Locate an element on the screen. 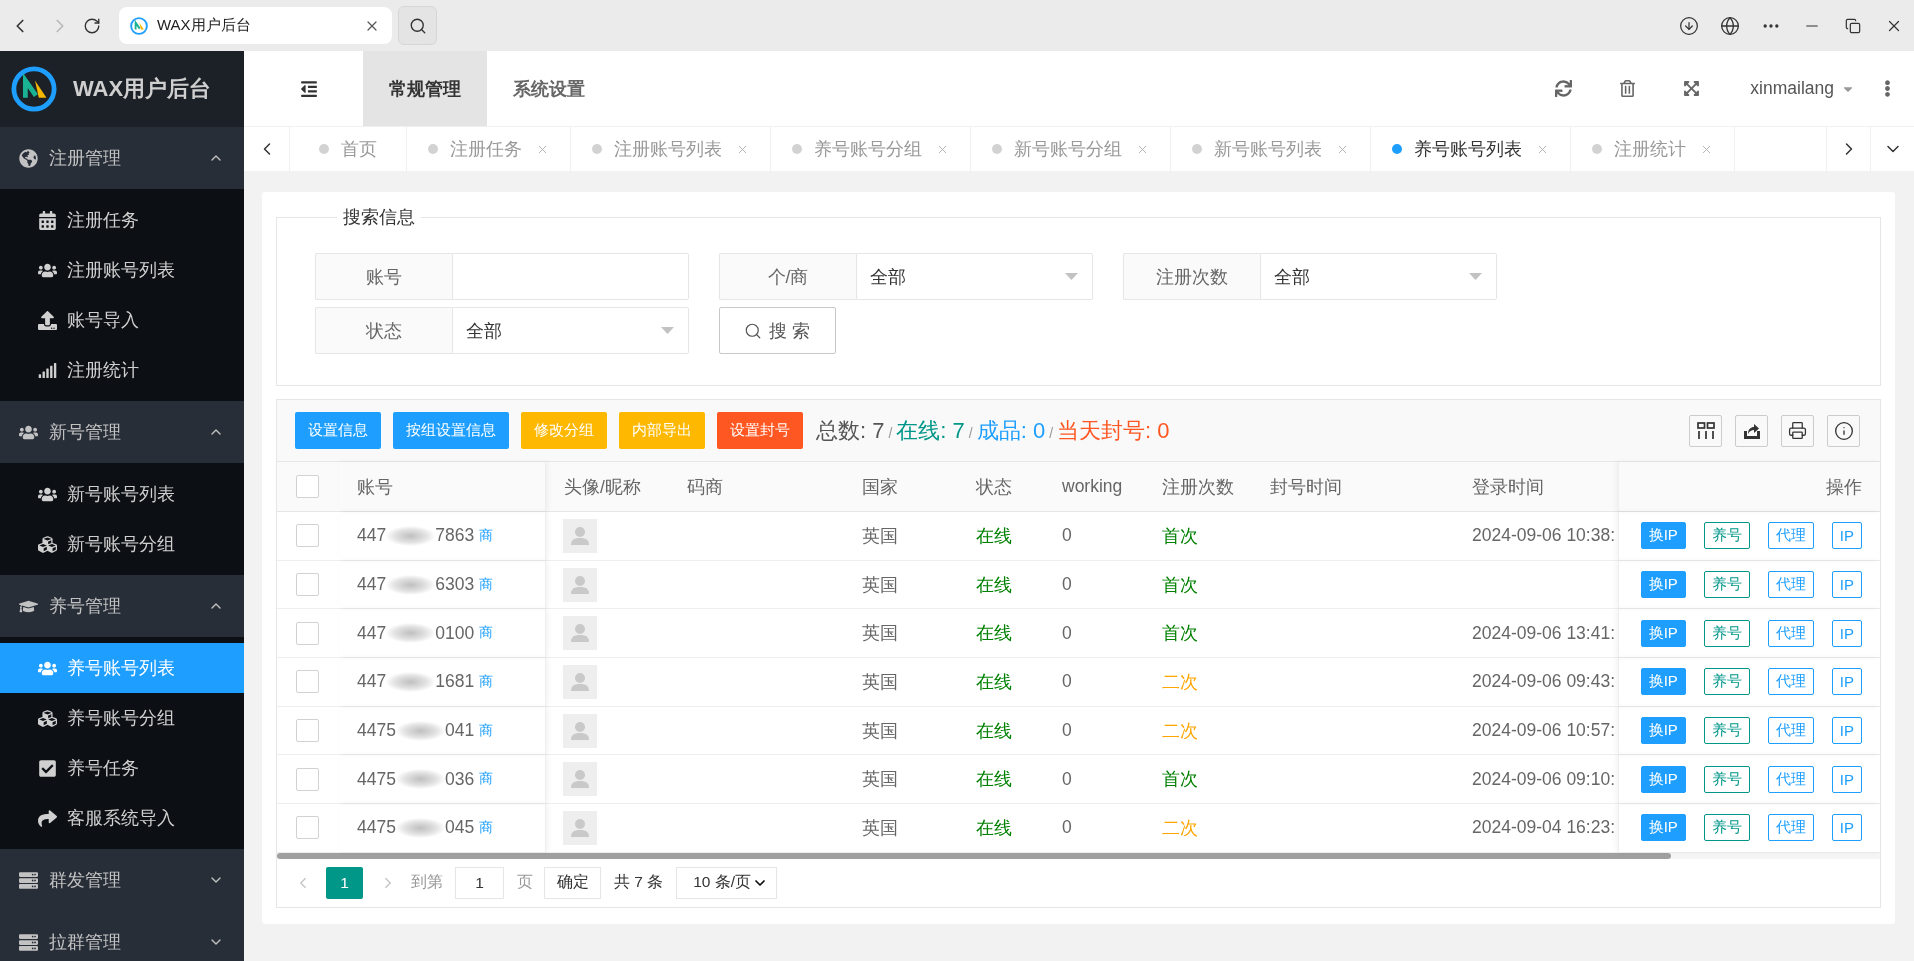  sidebar-group-header: 新号管理 is located at coordinates (122, 432).